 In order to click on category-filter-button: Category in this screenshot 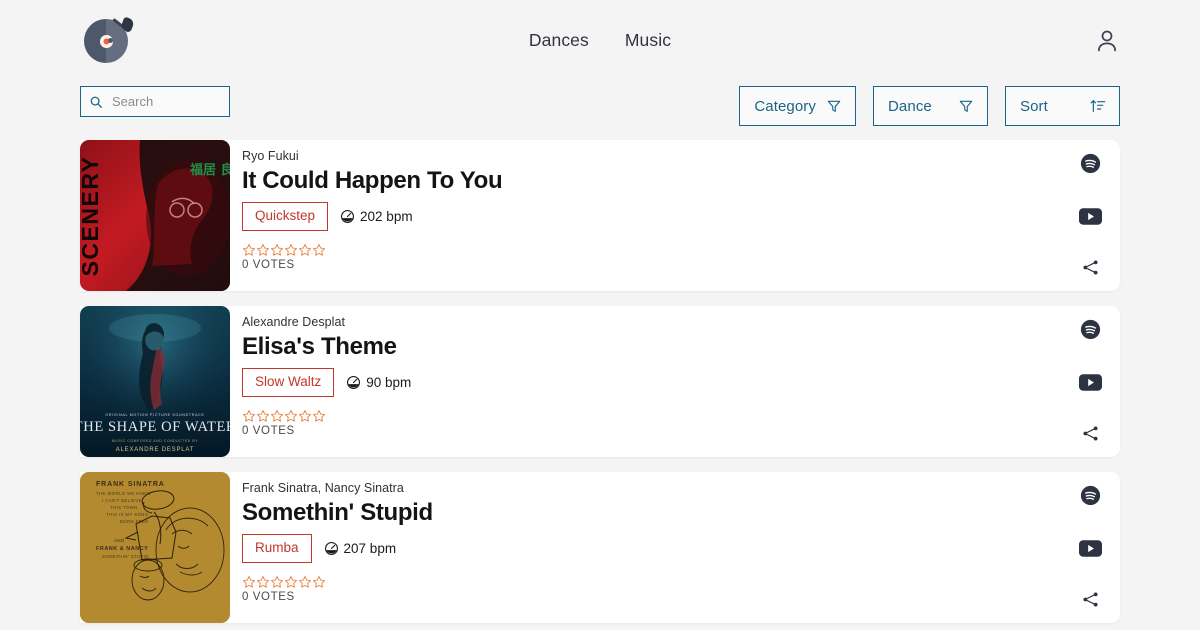, I will do `click(797, 106)`.